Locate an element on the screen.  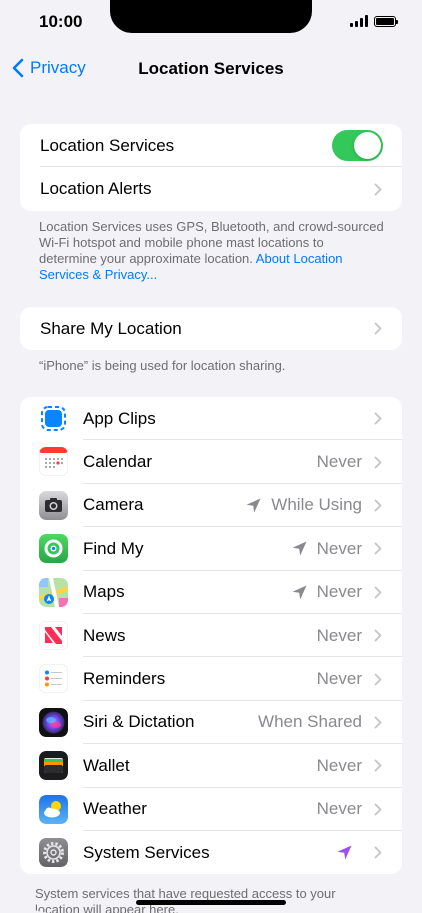
app-row: Reminders Never is located at coordinates (211, 679).